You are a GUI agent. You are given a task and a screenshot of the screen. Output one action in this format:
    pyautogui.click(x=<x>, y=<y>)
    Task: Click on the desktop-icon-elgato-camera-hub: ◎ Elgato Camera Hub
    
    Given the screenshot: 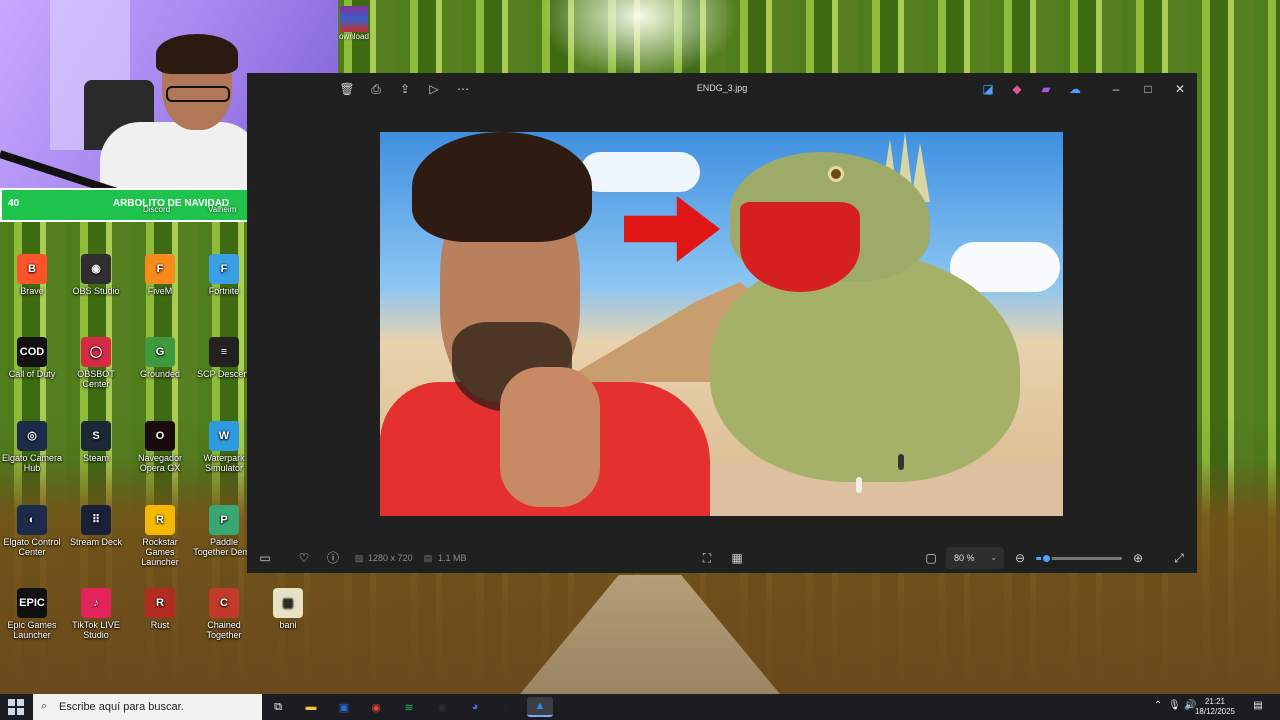 What is the action you would take?
    pyautogui.click(x=32, y=447)
    